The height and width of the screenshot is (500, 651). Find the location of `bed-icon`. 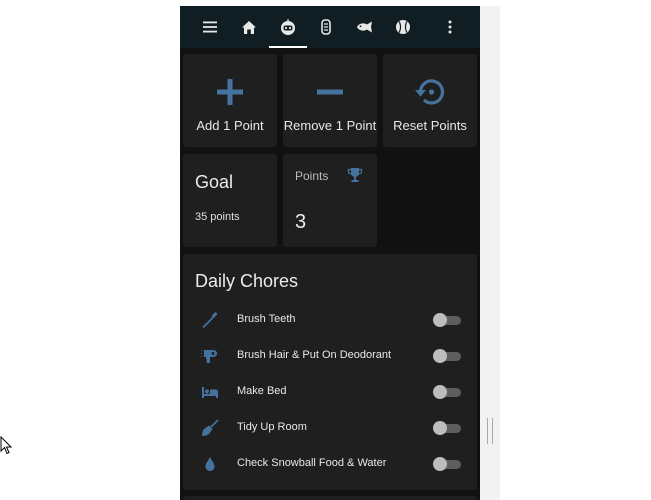

bed-icon is located at coordinates (210, 392).